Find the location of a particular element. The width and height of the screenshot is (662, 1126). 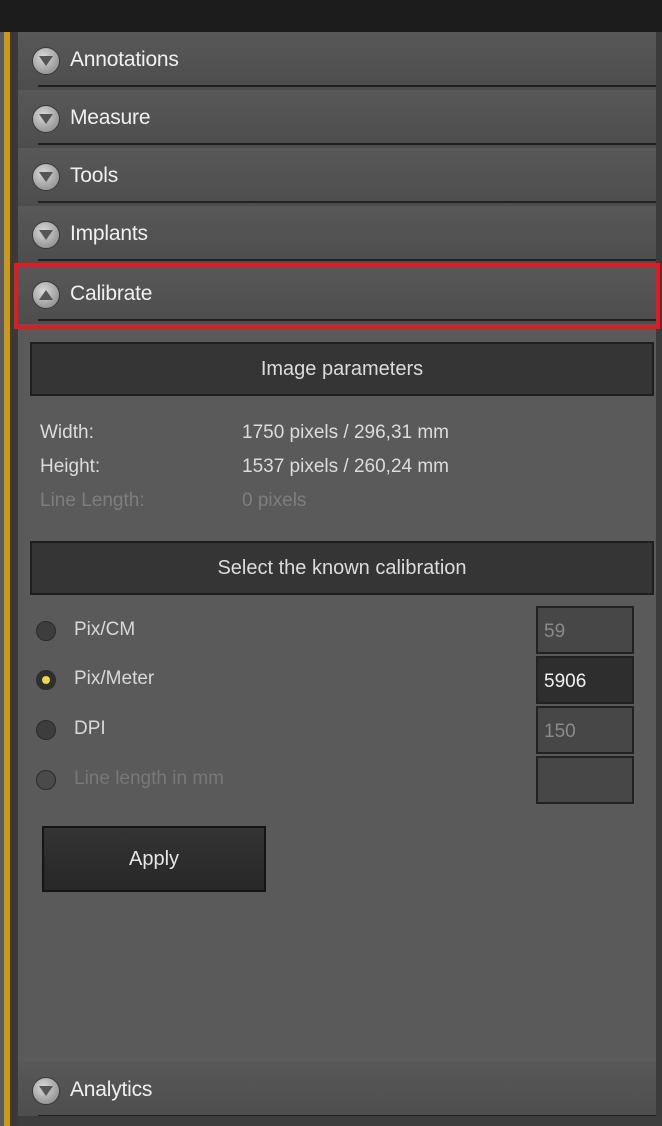

width-label: Width: is located at coordinates (67, 432).